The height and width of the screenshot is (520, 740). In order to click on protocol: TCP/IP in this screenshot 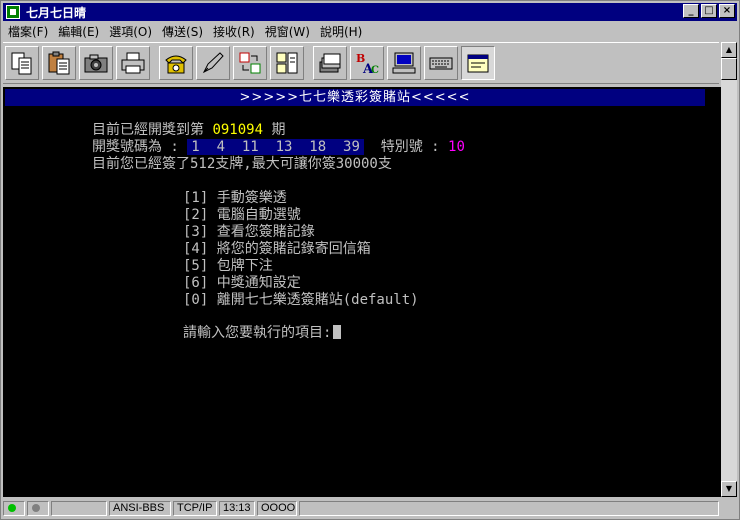, I will do `click(195, 508)`.